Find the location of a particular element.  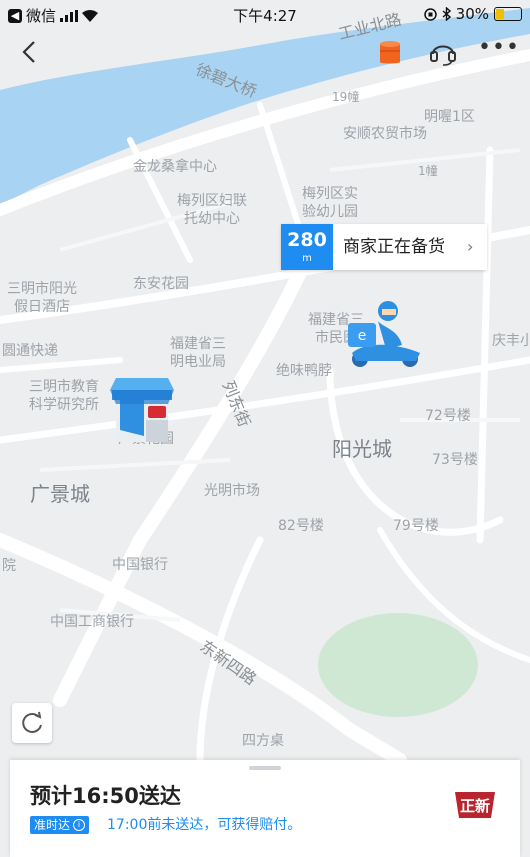

status-bar: ◀ 微信 下午4:27 30% is located at coordinates (265, 14).